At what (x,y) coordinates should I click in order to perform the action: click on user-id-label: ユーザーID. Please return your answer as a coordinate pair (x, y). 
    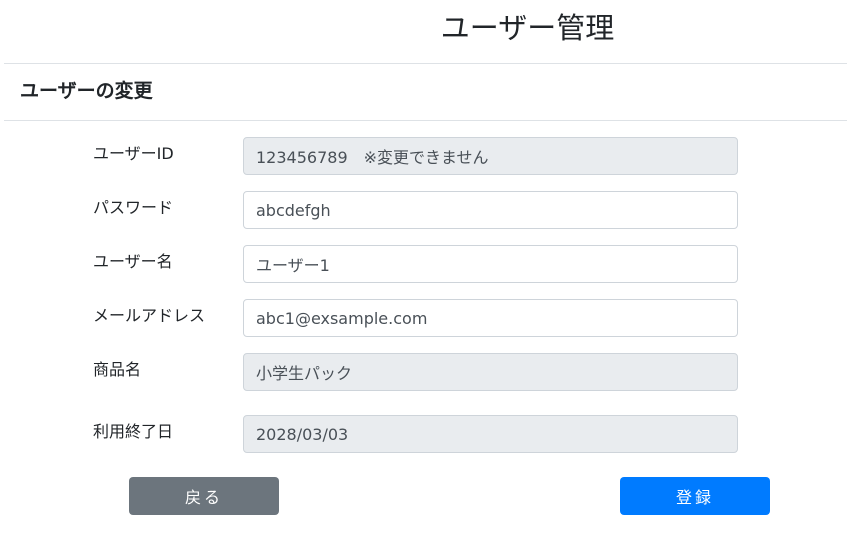
    Looking at the image, I should click on (133, 153).